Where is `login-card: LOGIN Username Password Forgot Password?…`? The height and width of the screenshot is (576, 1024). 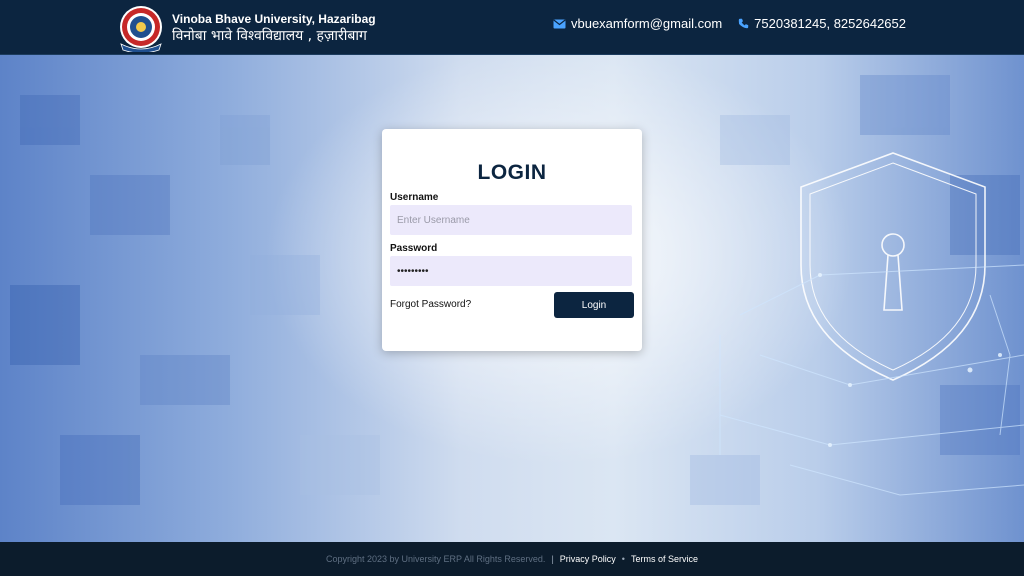 login-card: LOGIN Username Password Forgot Password?… is located at coordinates (512, 240).